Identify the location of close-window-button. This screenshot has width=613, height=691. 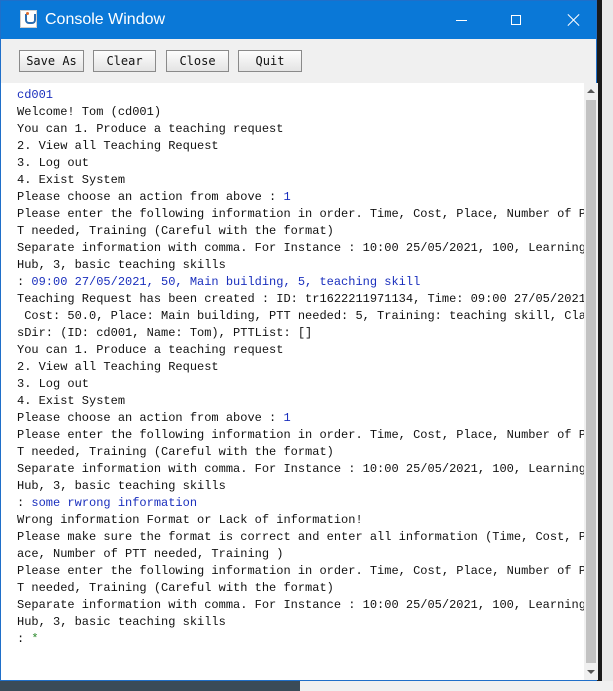
(574, 20).